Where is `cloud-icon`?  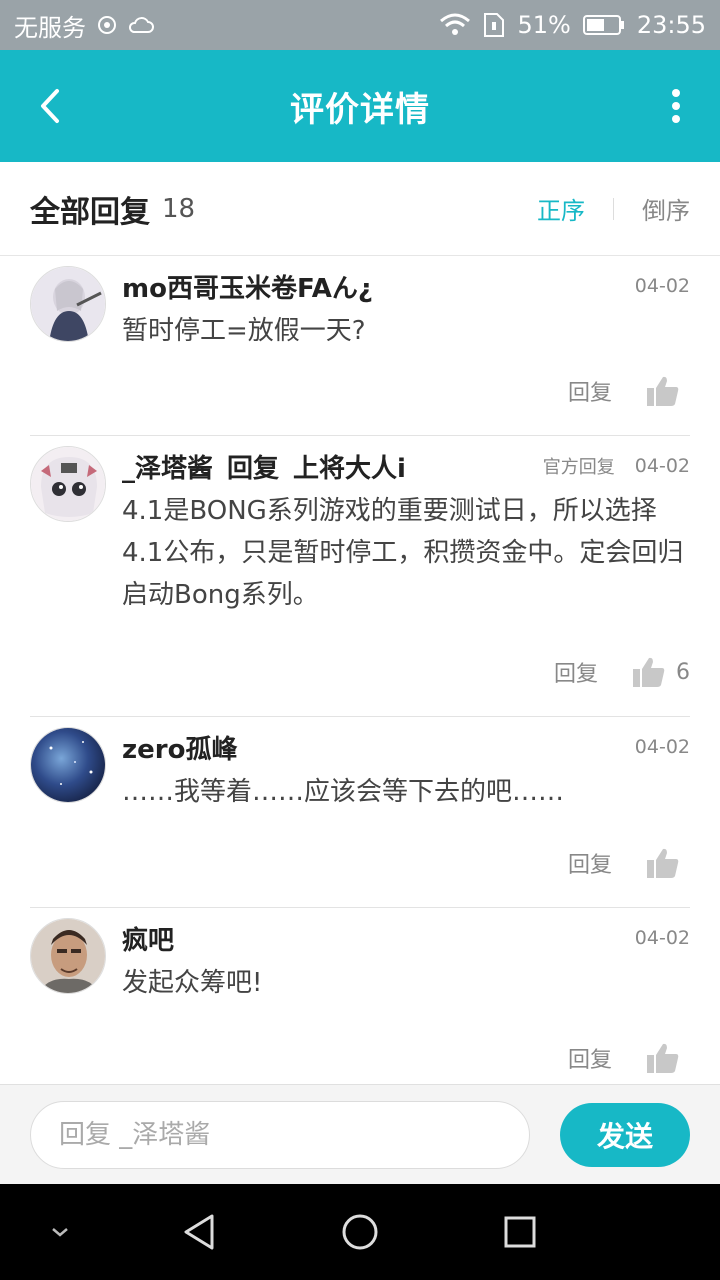
cloud-icon is located at coordinates (141, 25).